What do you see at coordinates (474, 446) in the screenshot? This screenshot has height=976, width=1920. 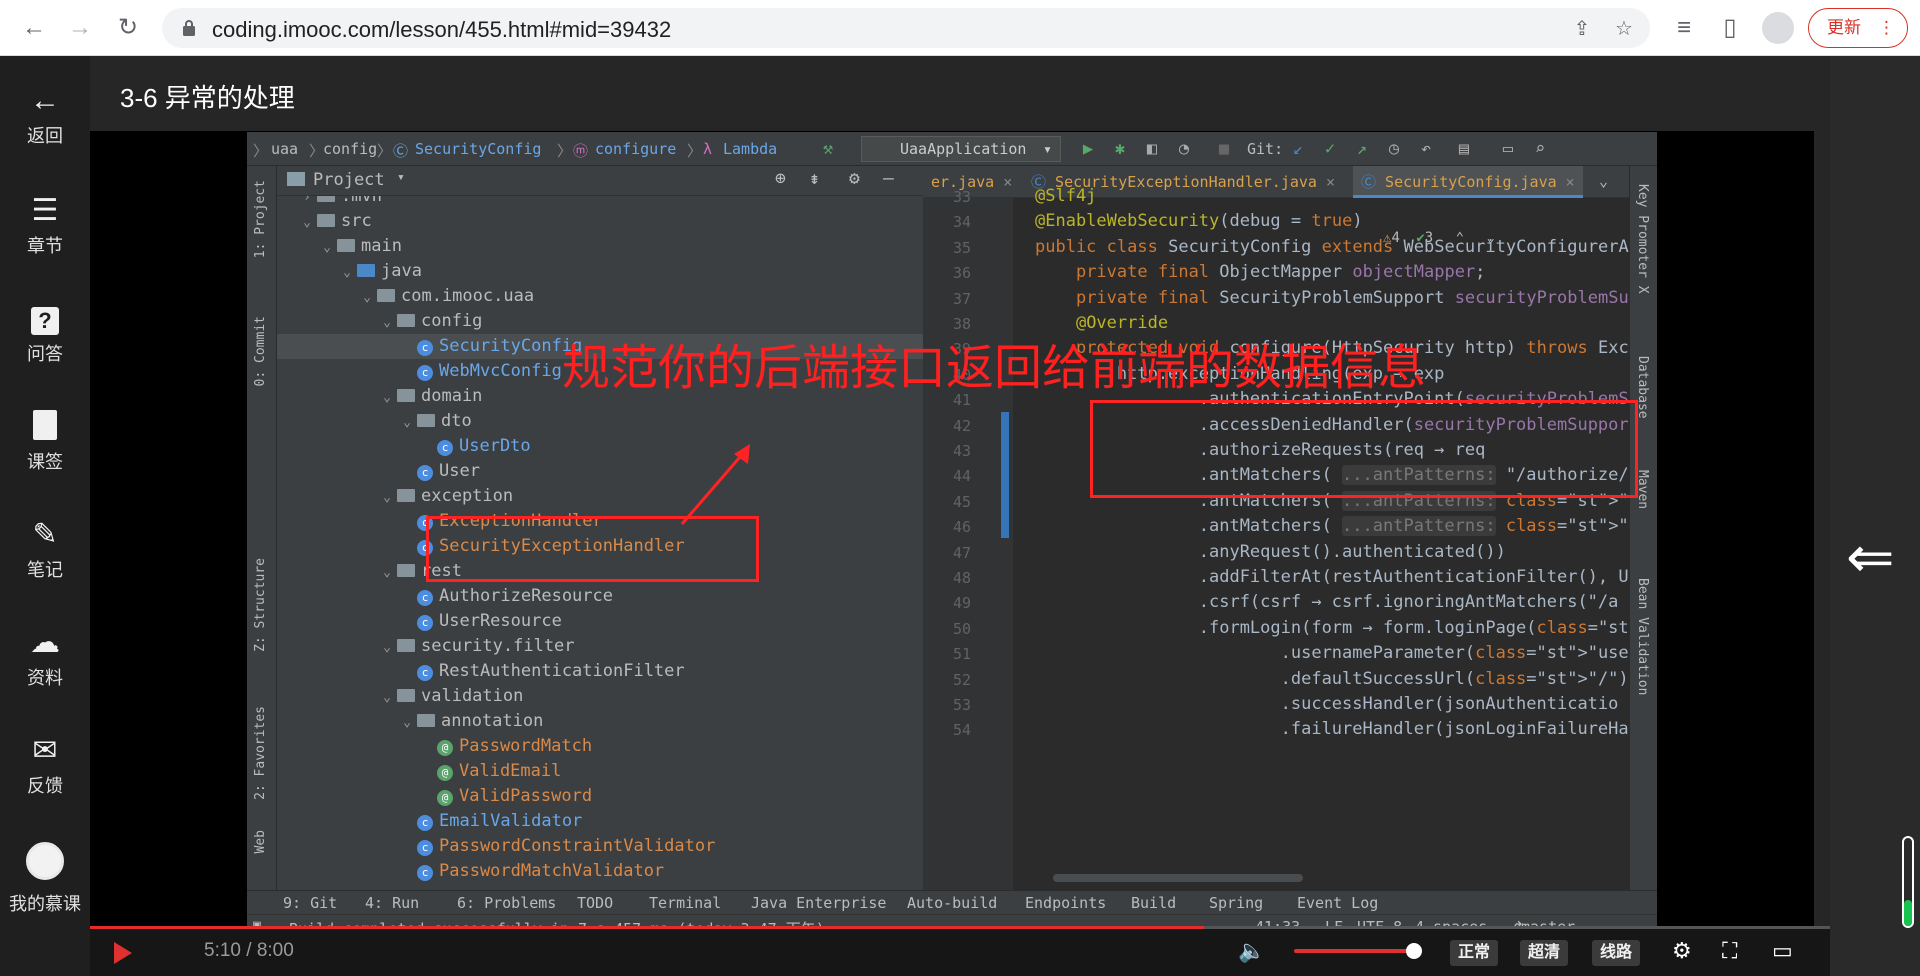 I see `tree-item: c UserDto` at bounding box center [474, 446].